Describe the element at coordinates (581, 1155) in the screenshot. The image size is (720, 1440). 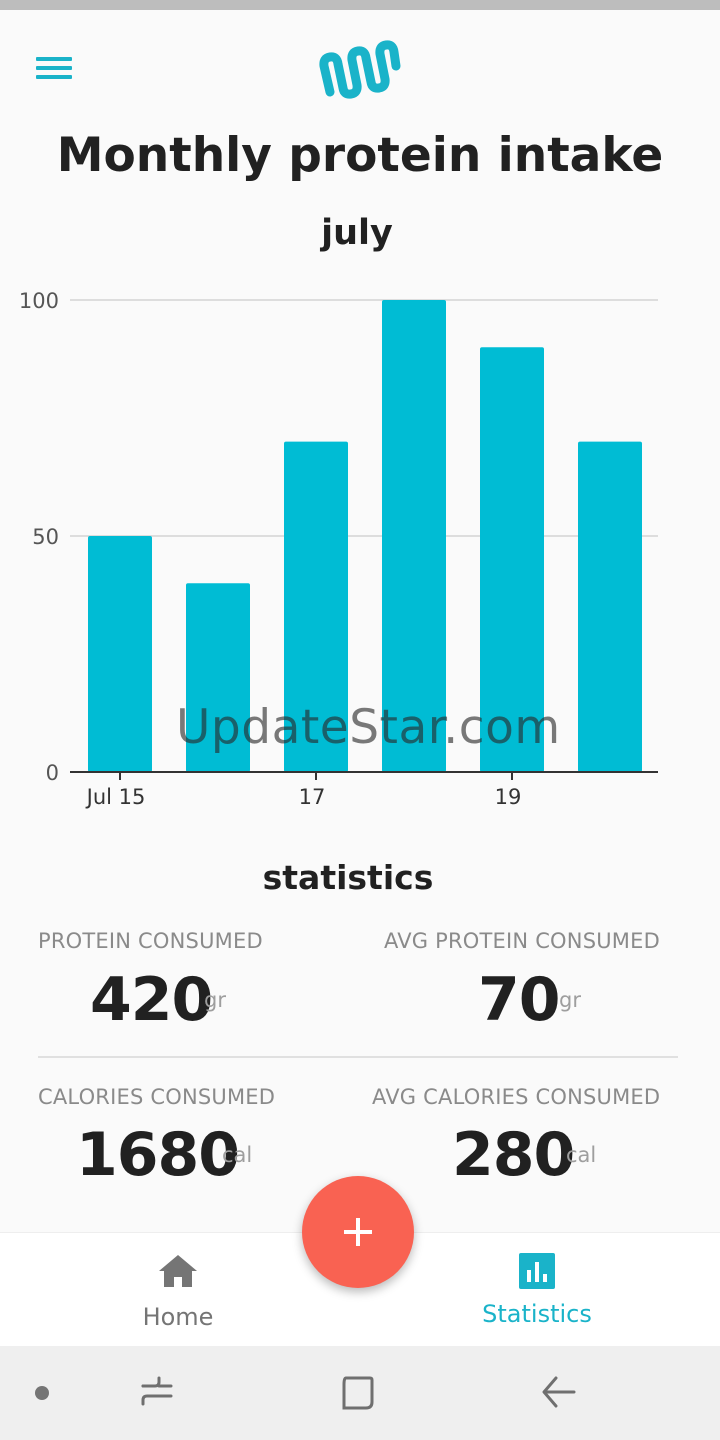
I see `avg-calories-consumed-unit: cal` at that location.